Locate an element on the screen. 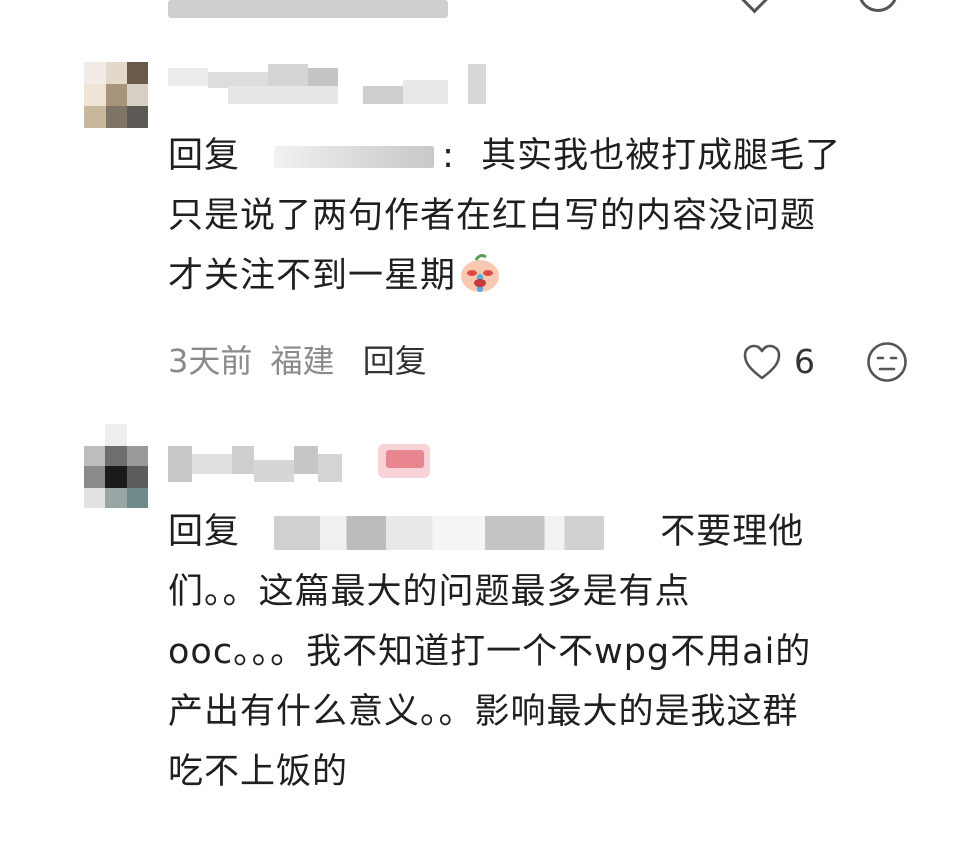 Image resolution: width=974 pixels, height=850 pixels. comment-line: 才关注不到一星期 is located at coordinates (548, 276).